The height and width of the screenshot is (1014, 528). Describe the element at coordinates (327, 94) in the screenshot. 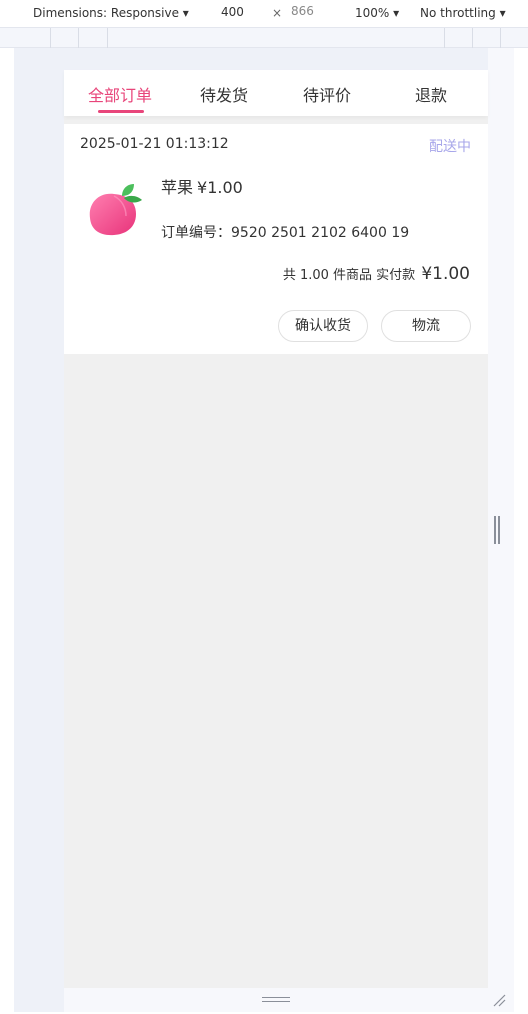

I see `tab-to-review: 待评价` at that location.